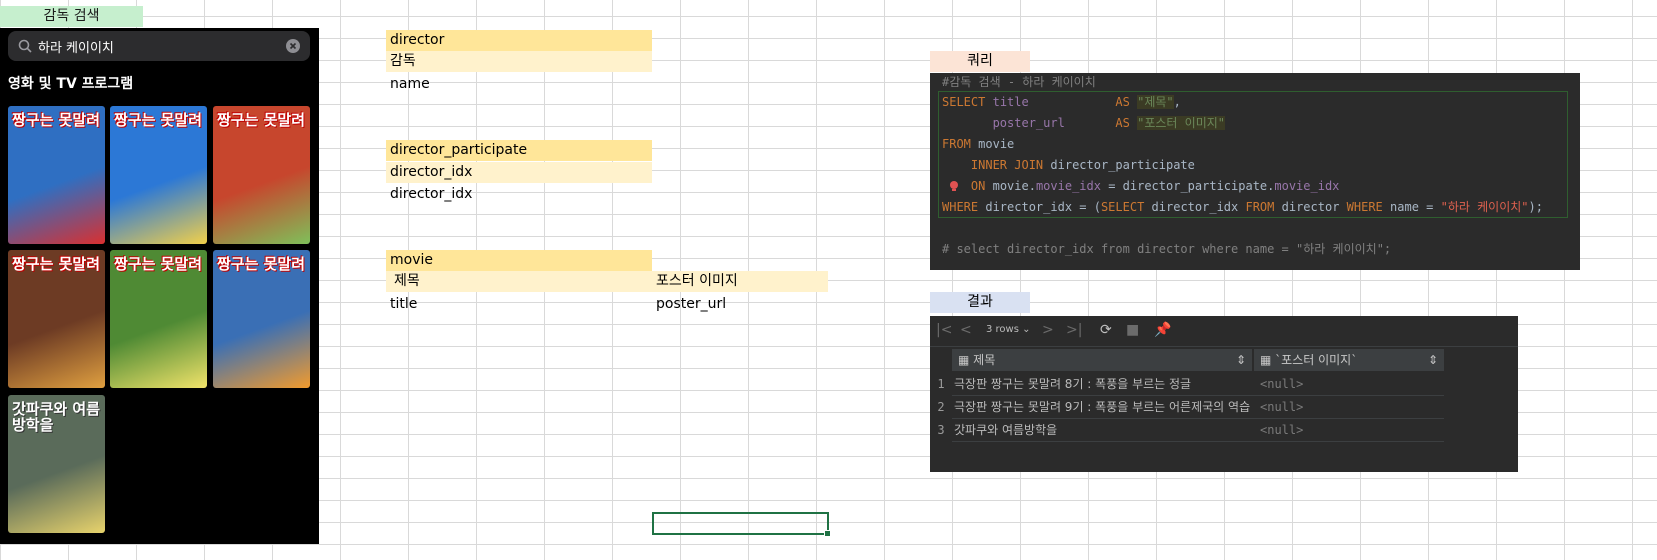 This screenshot has height=560, width=1657. I want to click on search-input: 하라 케이이치, so click(76, 46).